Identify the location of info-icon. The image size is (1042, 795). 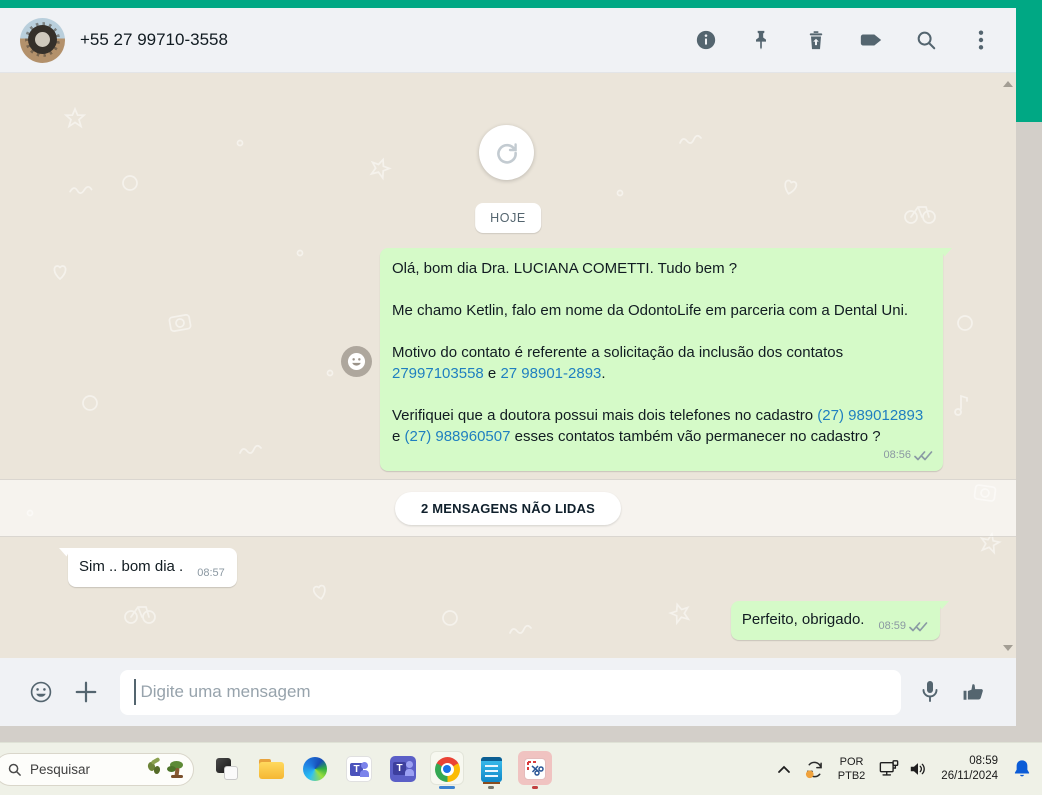
(706, 40).